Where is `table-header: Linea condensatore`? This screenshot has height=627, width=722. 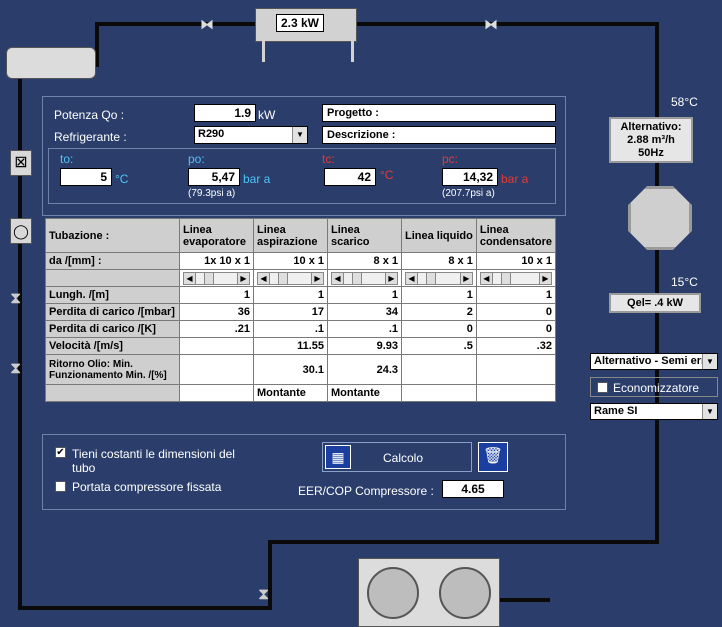 table-header: Linea condensatore is located at coordinates (515, 235).